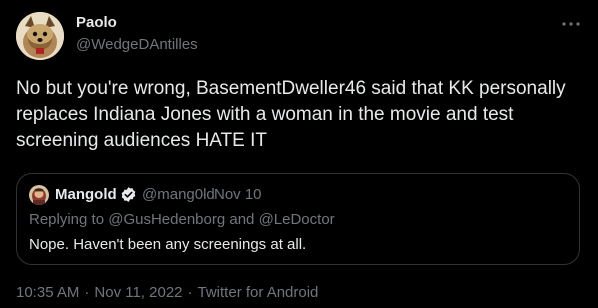 The width and height of the screenshot is (598, 308). I want to click on tweet-source: Twitter for Android, so click(258, 292).